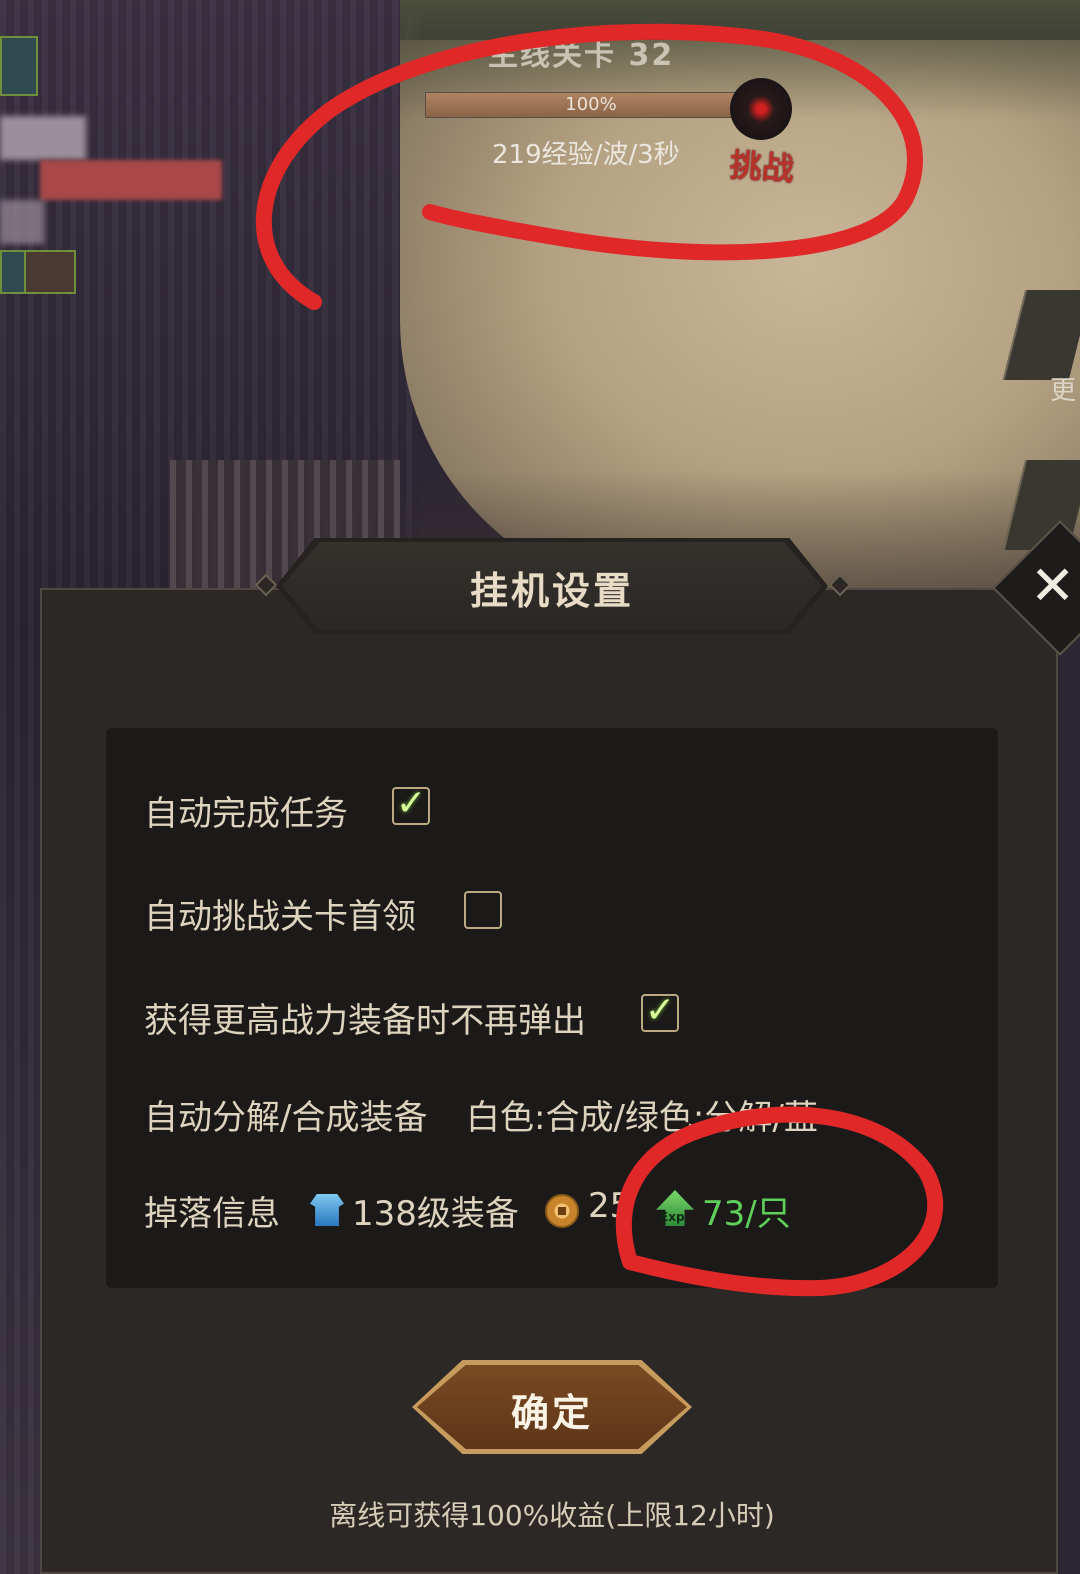 The image size is (1080, 1574). What do you see at coordinates (246, 814) in the screenshot?
I see `option-auto-quest-label: 自动完成任务` at bounding box center [246, 814].